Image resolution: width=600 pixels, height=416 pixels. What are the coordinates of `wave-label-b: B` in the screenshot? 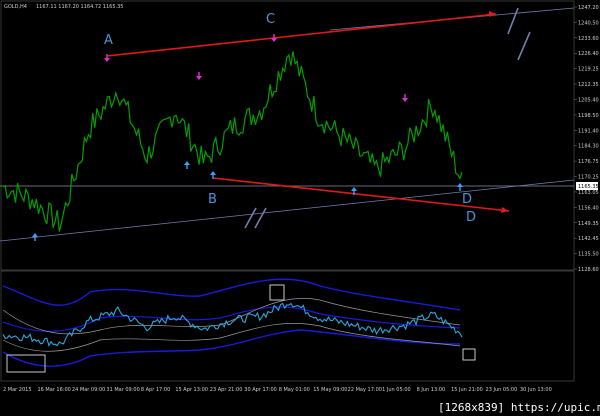 It's located at (212, 199).